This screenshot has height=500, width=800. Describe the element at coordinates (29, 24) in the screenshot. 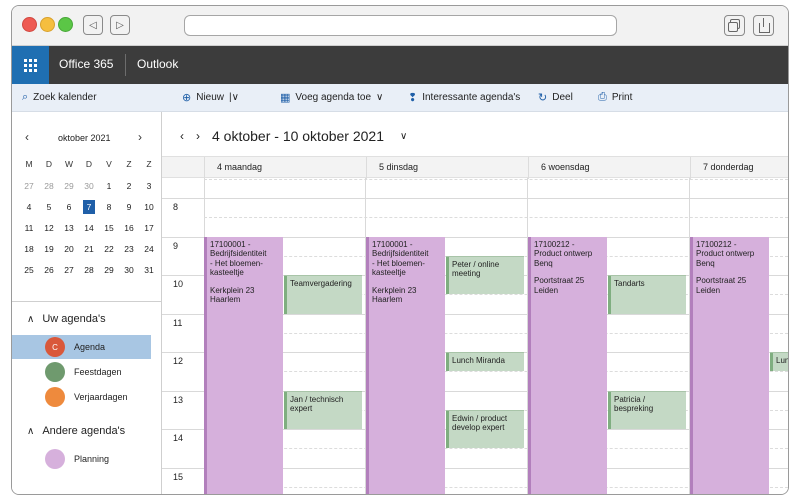

I see `close-window-icon` at that location.